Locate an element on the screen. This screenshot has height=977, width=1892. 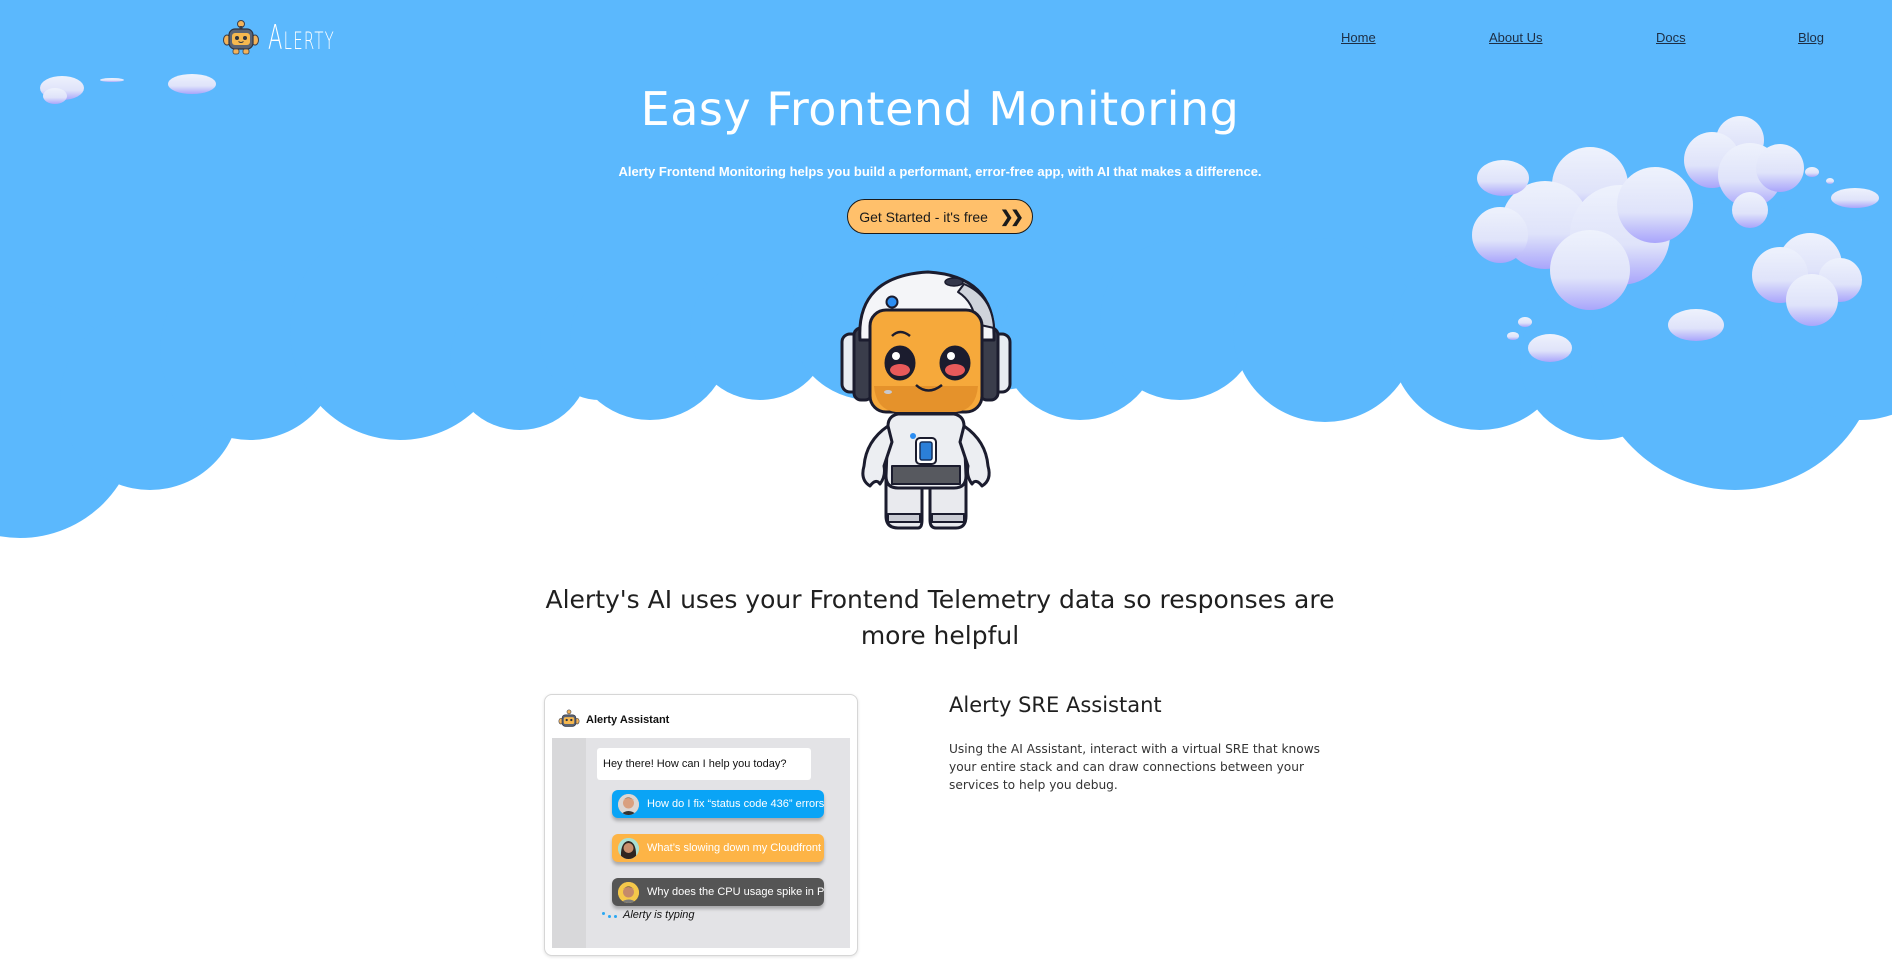
brand-logo: Alerty is located at coordinates (299, 38).